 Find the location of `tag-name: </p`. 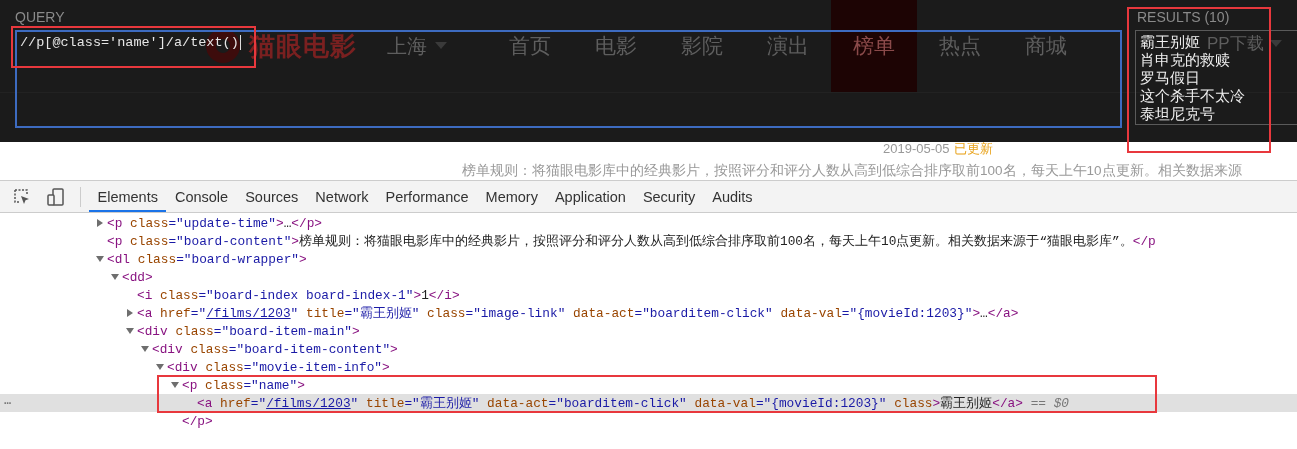

tag-name: </p is located at coordinates (1144, 241).